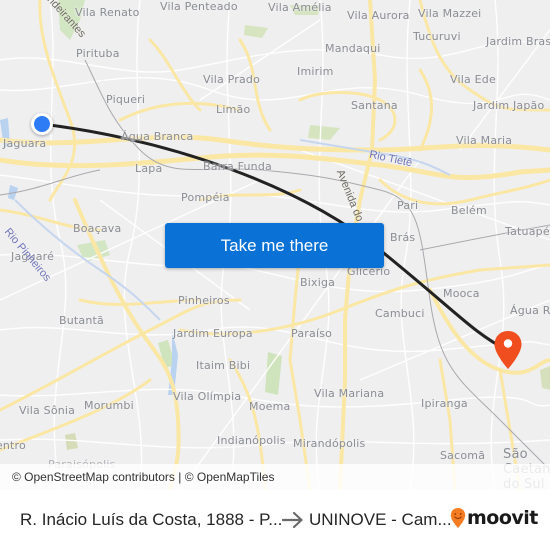  Describe the element at coordinates (378, 15) in the screenshot. I see `place-label: Vila Aurora` at that location.